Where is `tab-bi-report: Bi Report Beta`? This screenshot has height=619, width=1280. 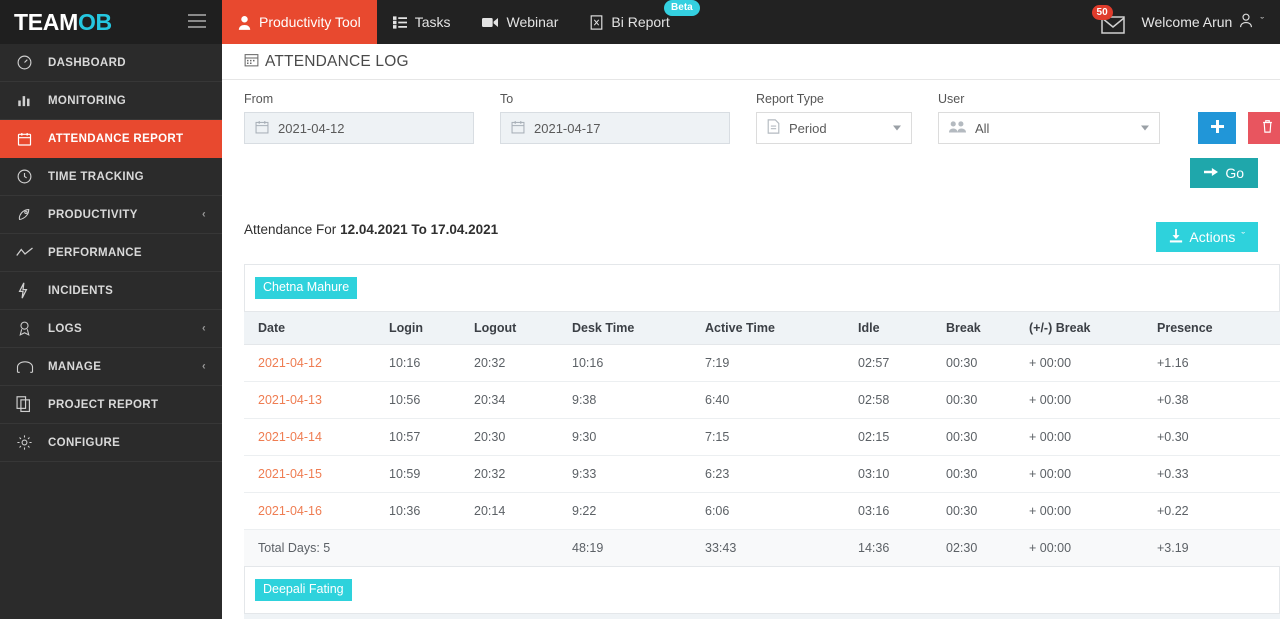
tab-bi-report: Bi Report Beta is located at coordinates (637, 22).